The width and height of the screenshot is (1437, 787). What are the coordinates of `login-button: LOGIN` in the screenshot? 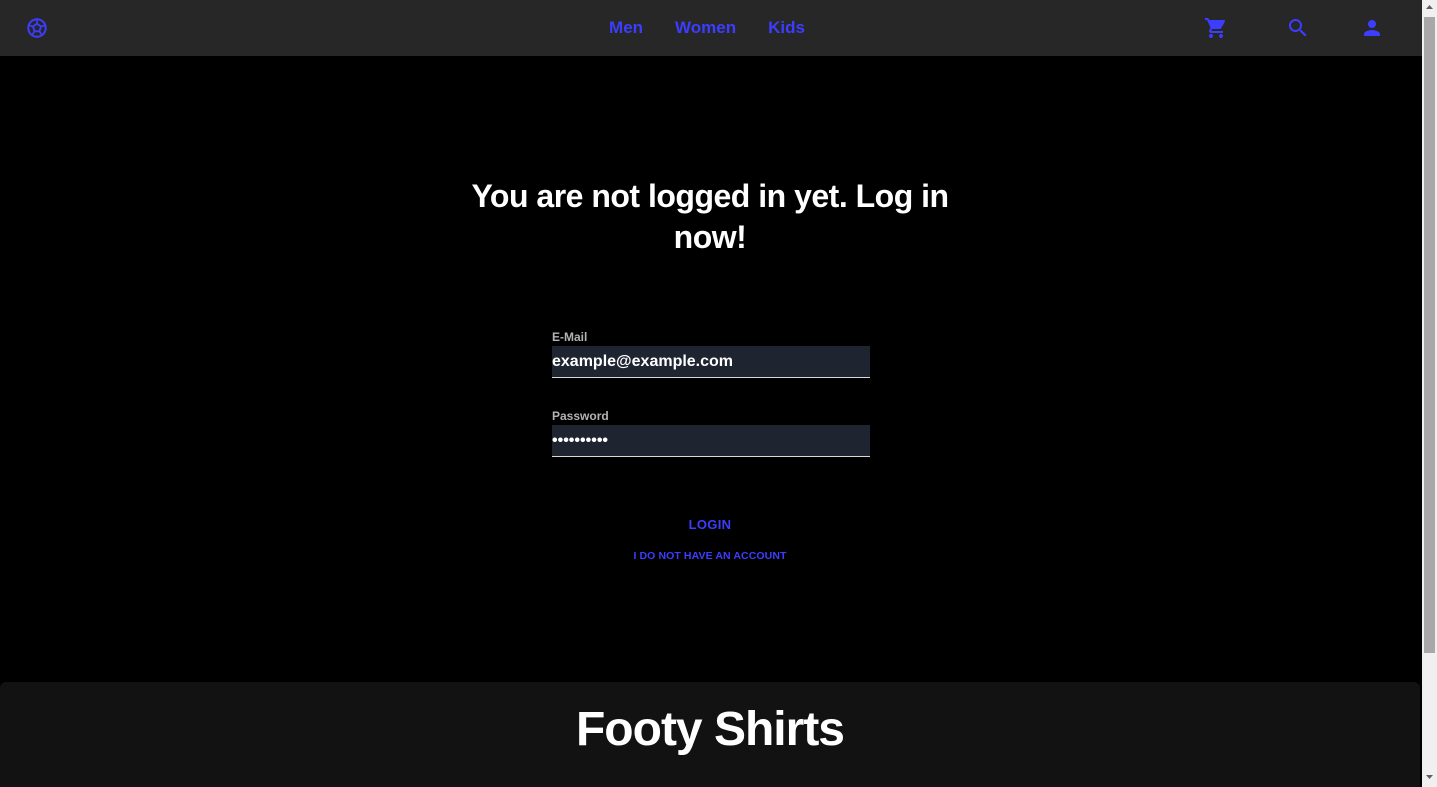 It's located at (710, 524).